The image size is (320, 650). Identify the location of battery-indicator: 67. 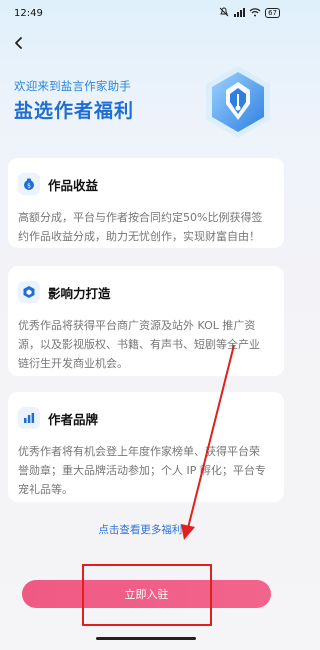
(272, 13).